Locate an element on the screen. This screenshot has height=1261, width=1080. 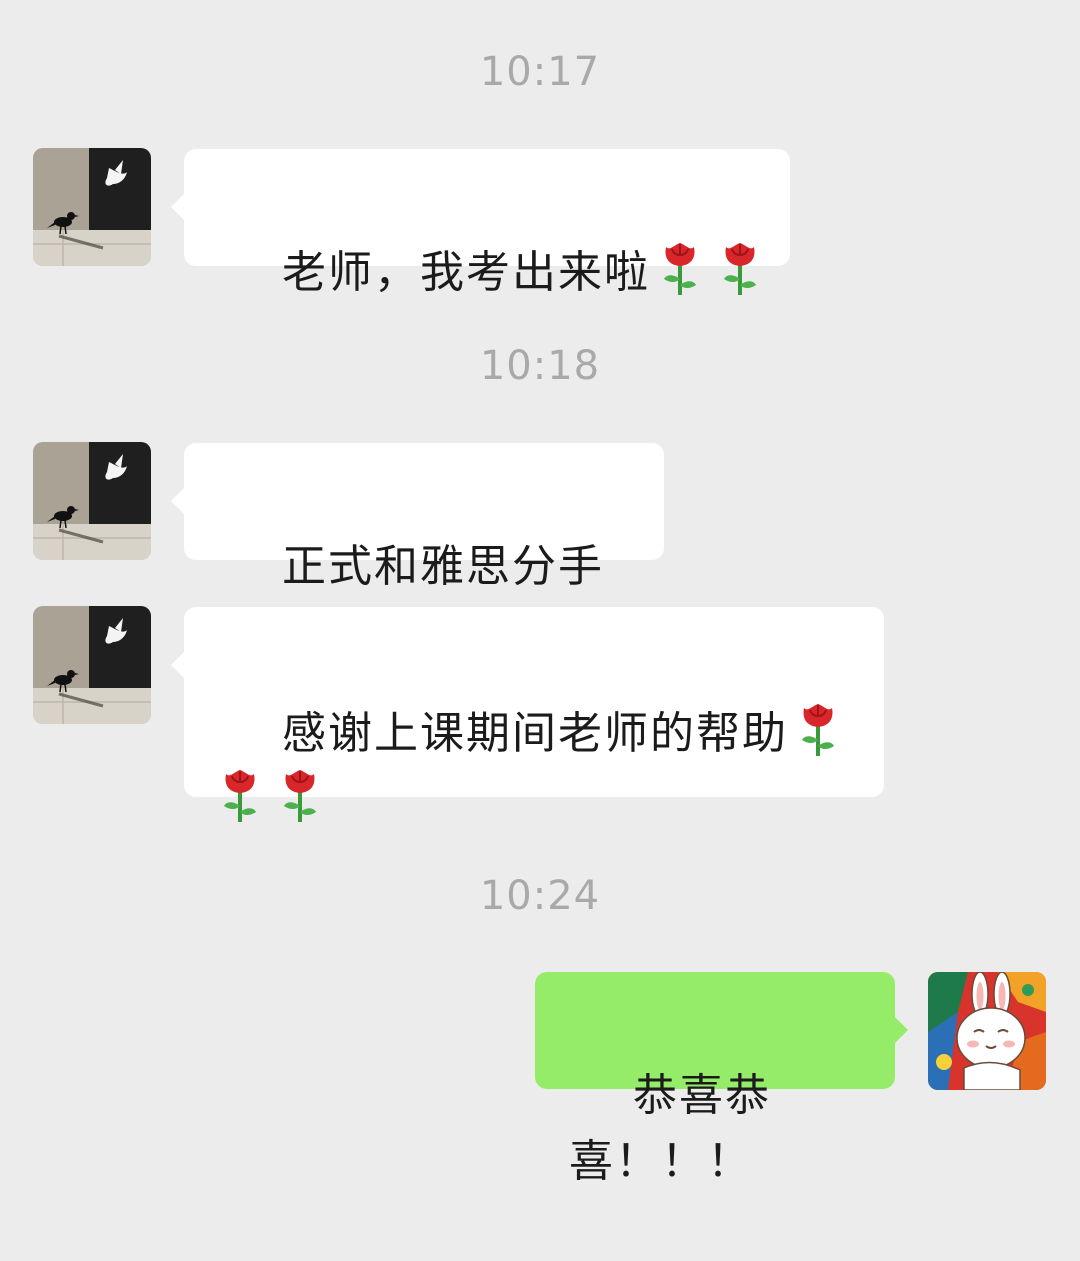
self-avatar is located at coordinates (987, 1031).